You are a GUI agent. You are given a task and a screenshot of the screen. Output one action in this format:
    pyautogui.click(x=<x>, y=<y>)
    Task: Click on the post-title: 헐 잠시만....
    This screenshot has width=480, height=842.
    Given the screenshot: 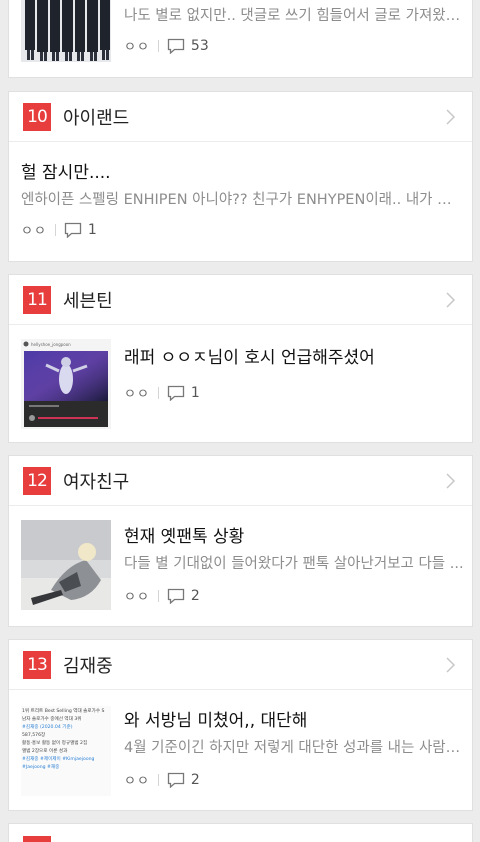 What is the action you would take?
    pyautogui.click(x=66, y=173)
    